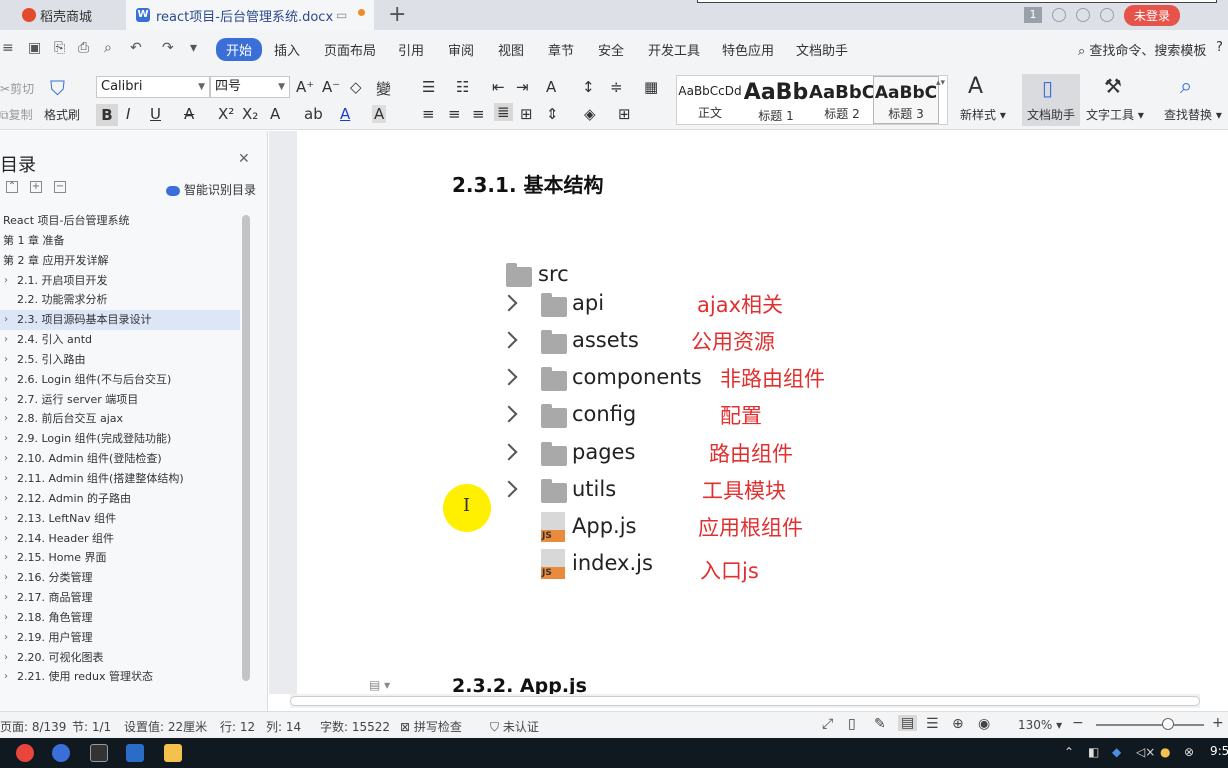 The height and width of the screenshot is (768, 1228). What do you see at coordinates (1142, 49) in the screenshot?
I see `search-command: ⌕ 查找命令、搜索模板` at bounding box center [1142, 49].